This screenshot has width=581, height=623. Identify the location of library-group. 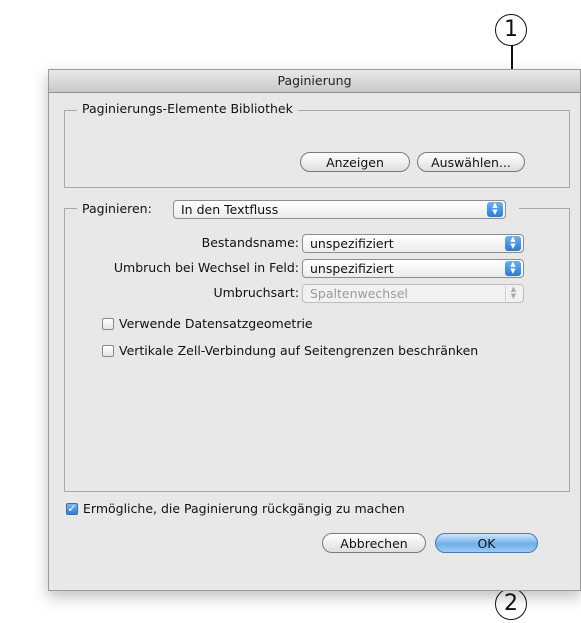
(317, 149).